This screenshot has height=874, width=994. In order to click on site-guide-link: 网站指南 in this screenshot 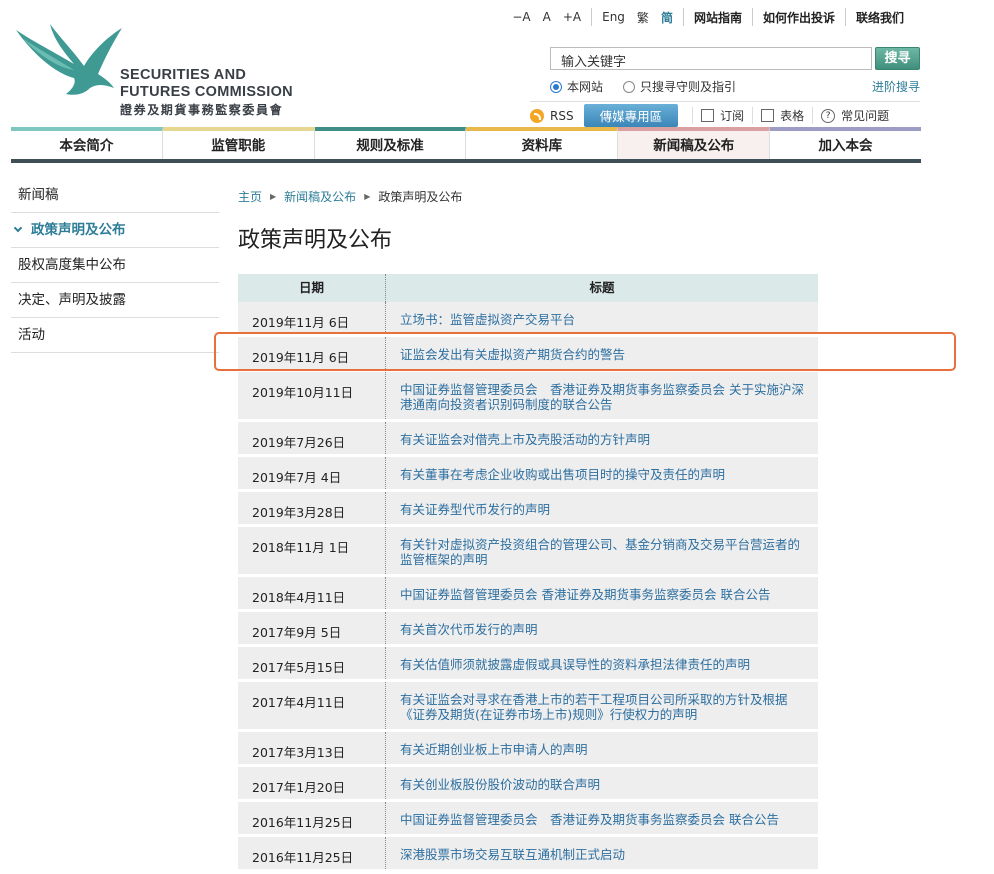, I will do `click(718, 17)`.